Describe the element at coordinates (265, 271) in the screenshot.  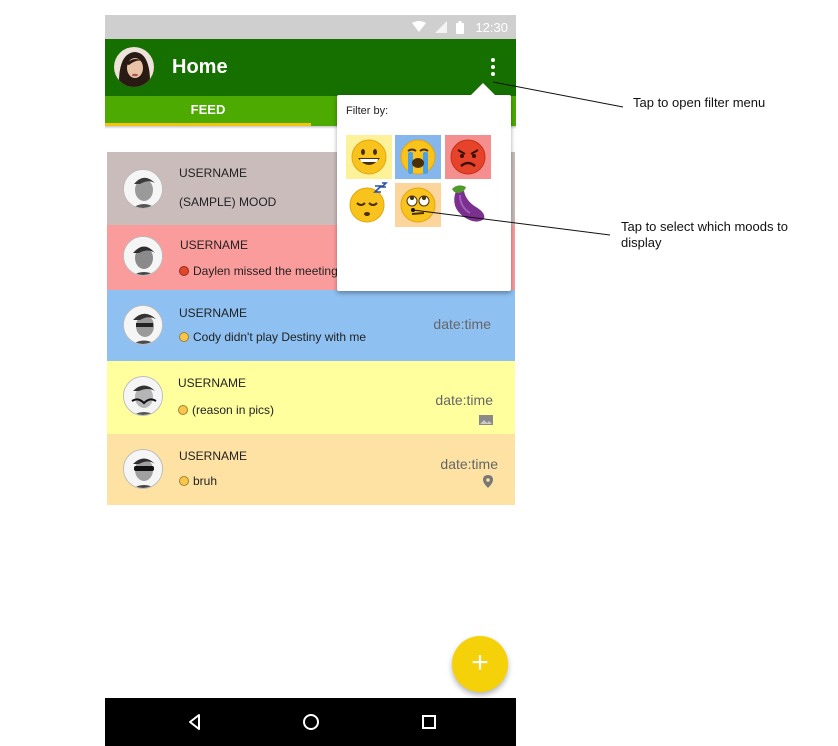
I see `card-mood-label: Daylen missed the meeting` at that location.